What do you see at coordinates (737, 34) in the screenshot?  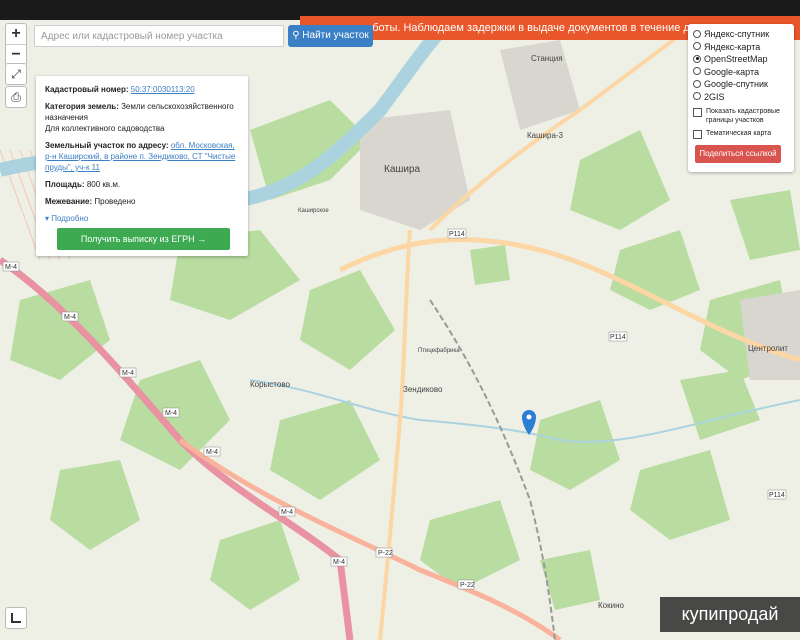 I see `layer-option-label: Яндекс-спутник` at bounding box center [737, 34].